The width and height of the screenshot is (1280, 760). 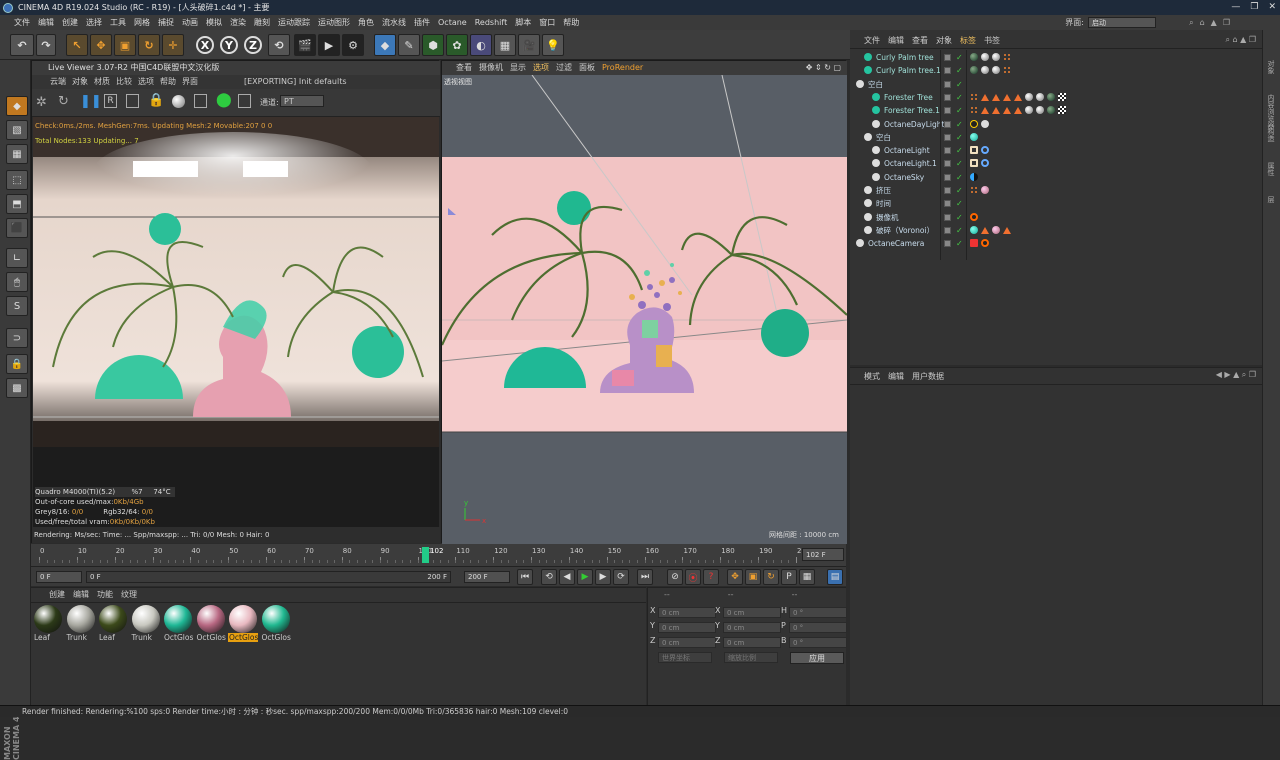 I want to click on menu-item: 脚本, so click(x=523, y=22).